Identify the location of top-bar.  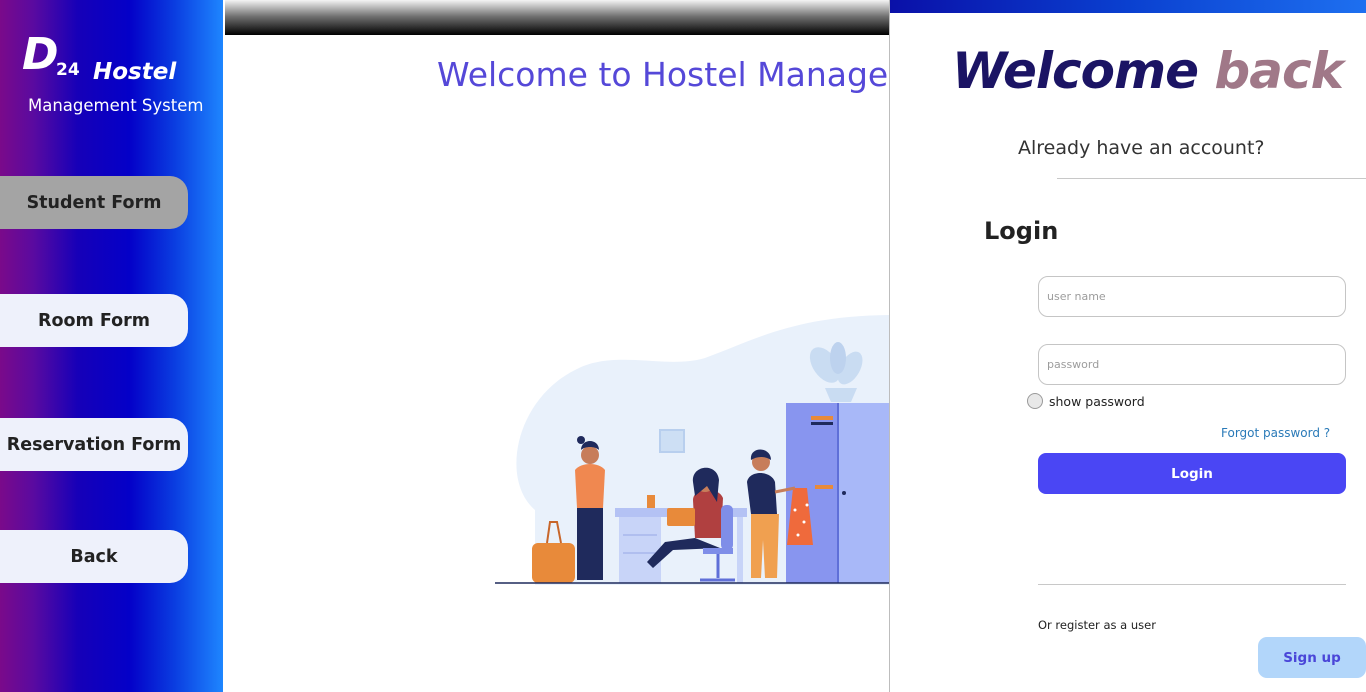
(557, 17).